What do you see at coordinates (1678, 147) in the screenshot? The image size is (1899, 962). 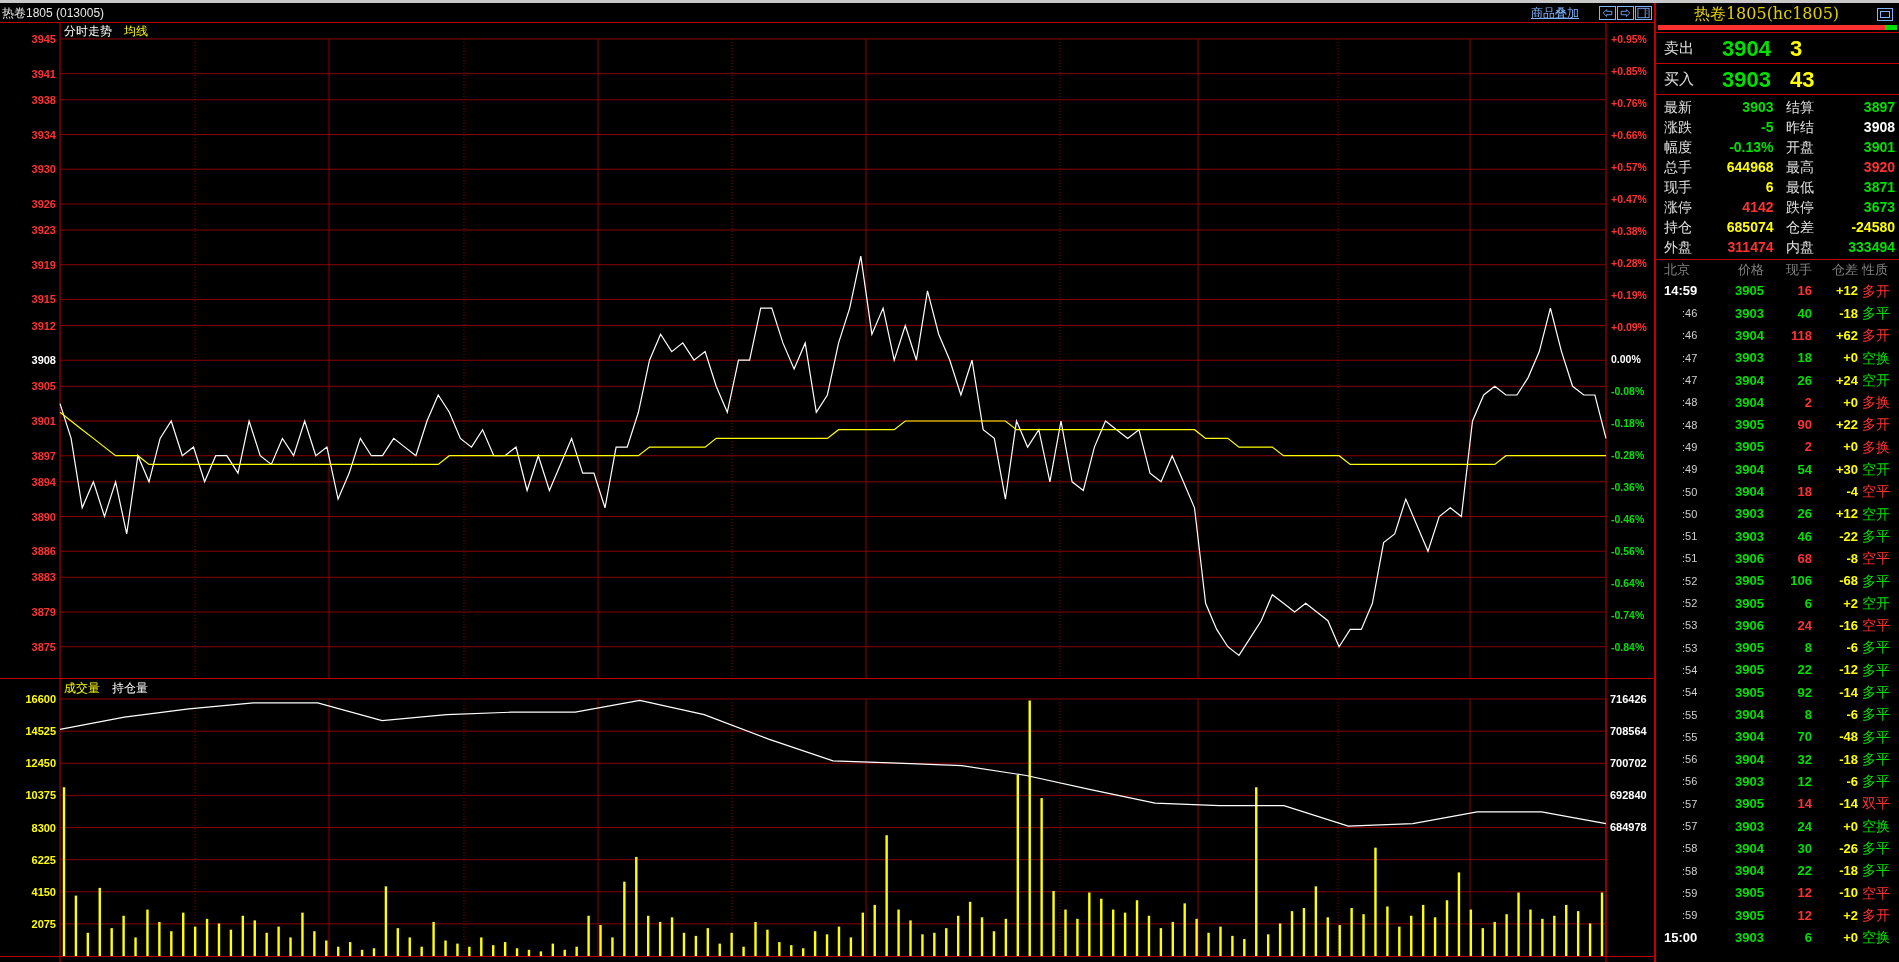 I see `stat-label: 幅度` at bounding box center [1678, 147].